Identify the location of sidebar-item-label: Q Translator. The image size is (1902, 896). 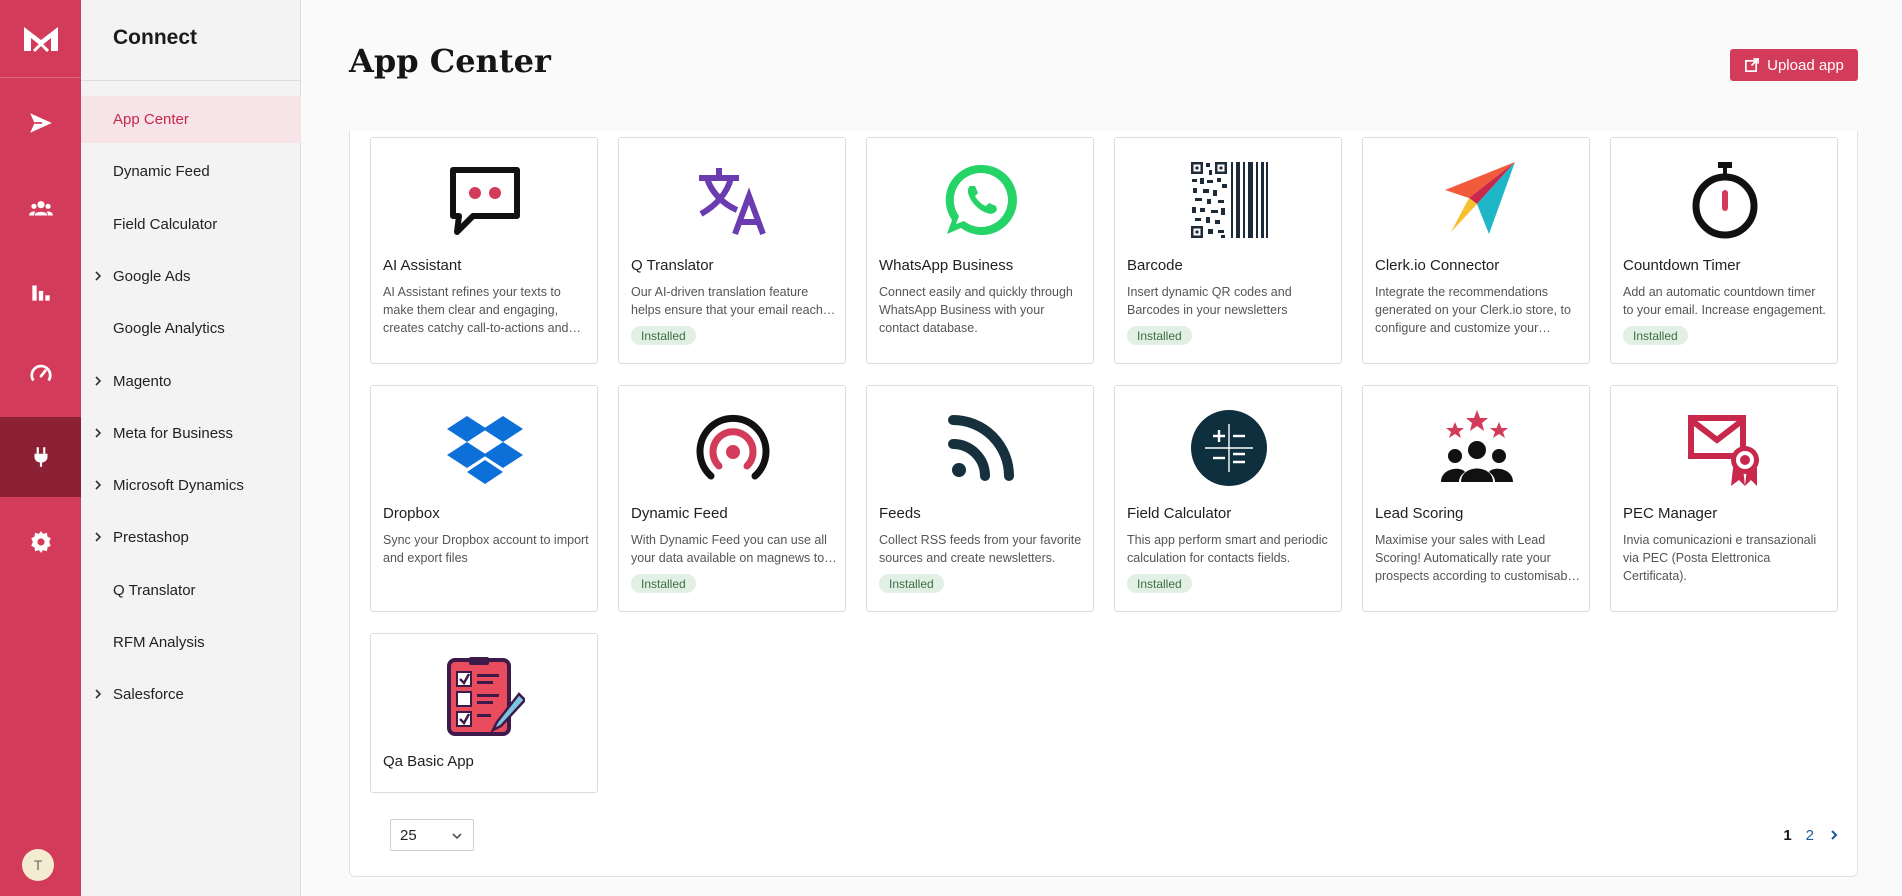
(154, 590).